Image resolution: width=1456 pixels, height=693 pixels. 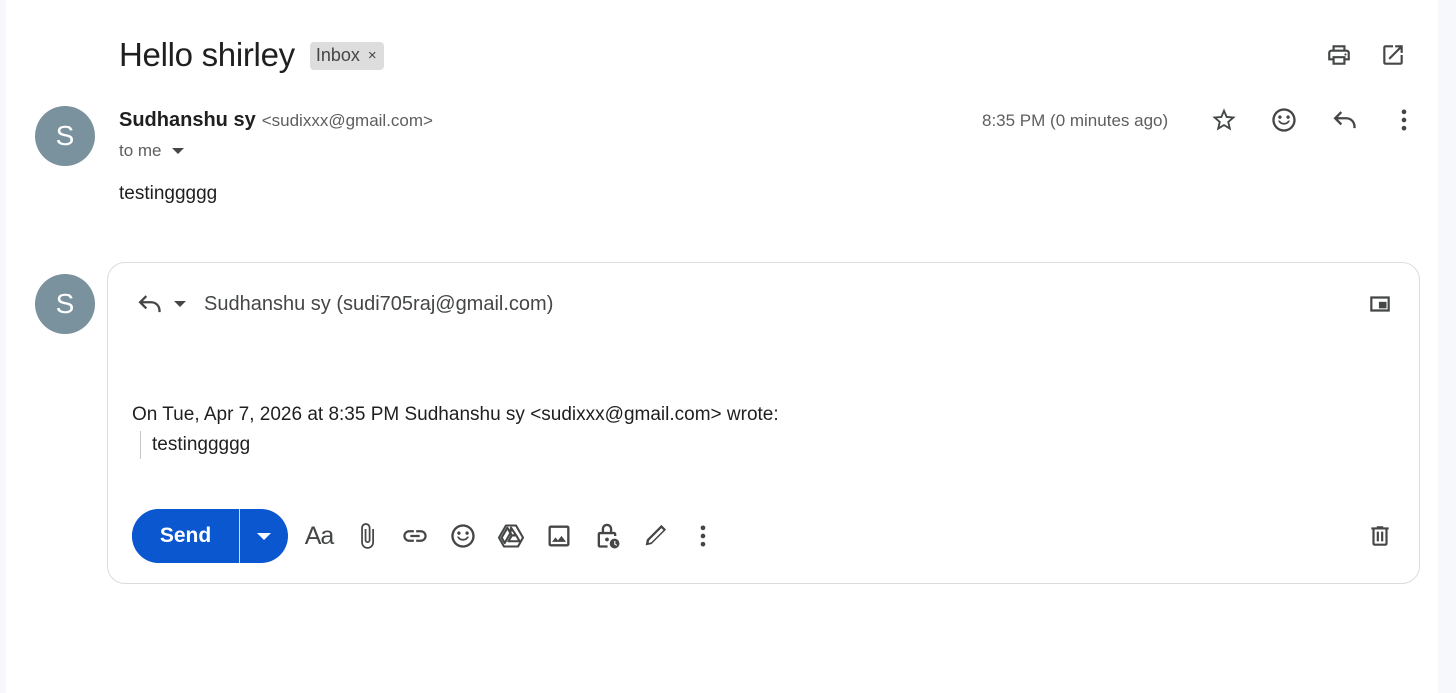 I want to click on reply-icon, so click(x=1344, y=120).